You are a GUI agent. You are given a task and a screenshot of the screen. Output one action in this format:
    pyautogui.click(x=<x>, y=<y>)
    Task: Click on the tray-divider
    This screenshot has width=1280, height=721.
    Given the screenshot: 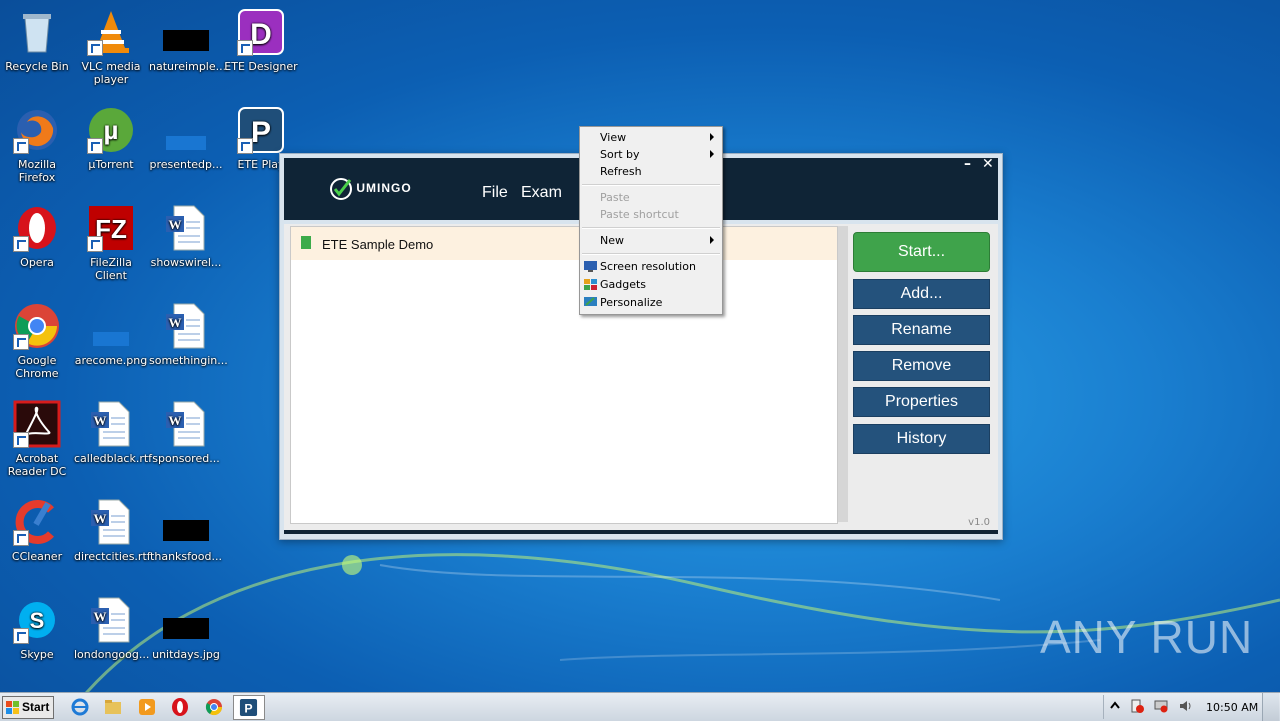 What is the action you would take?
    pyautogui.click(x=1103, y=707)
    